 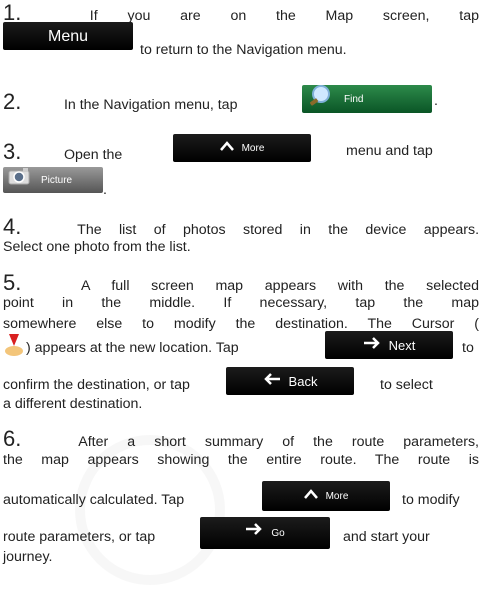 What do you see at coordinates (243, 50) in the screenshot?
I see `step-1-text-b: to return to the Navigation menu.` at bounding box center [243, 50].